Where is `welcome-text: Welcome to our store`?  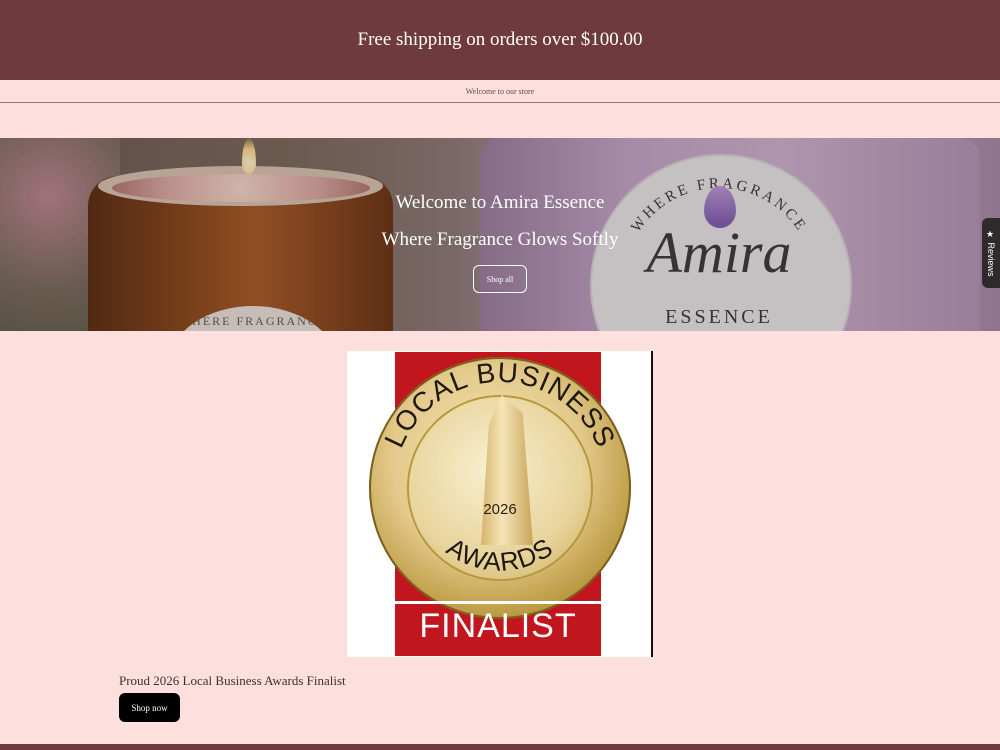
welcome-text: Welcome to our store is located at coordinates (500, 91).